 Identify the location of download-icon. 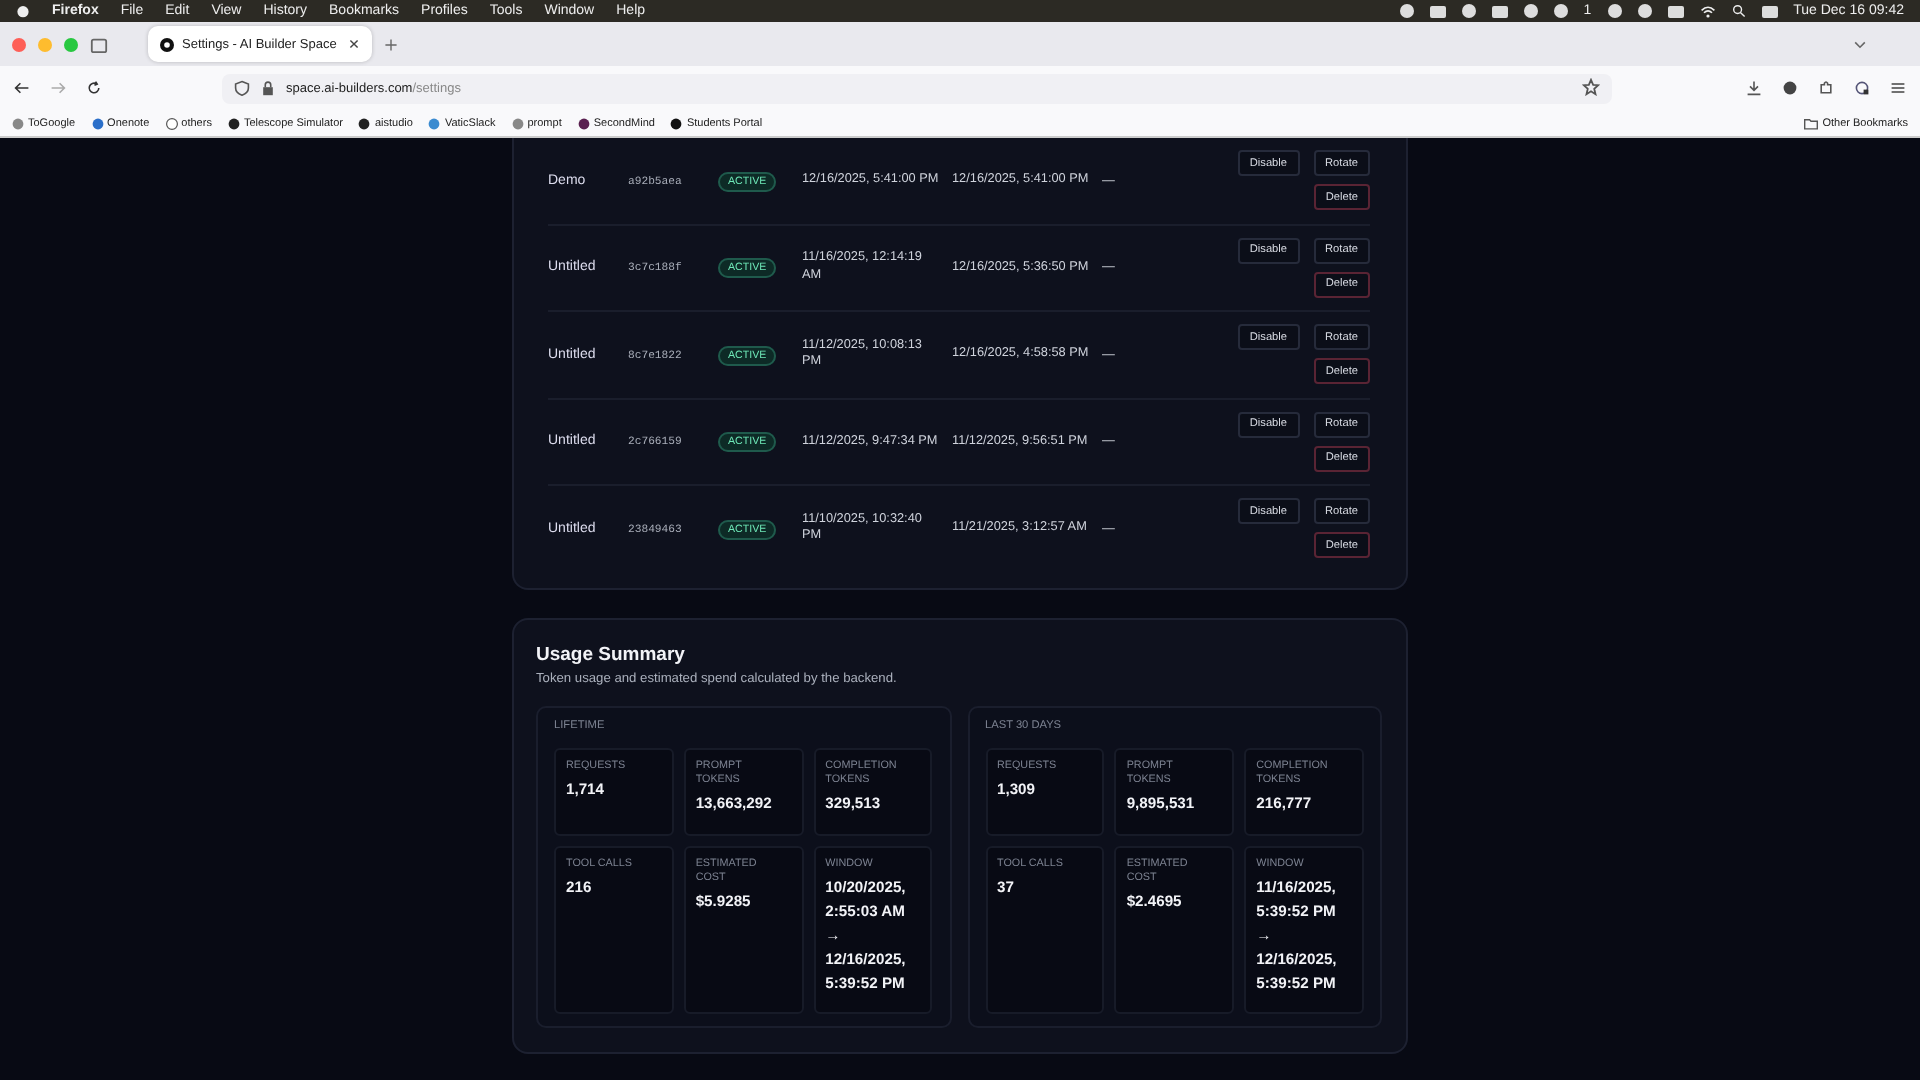
(1754, 88).